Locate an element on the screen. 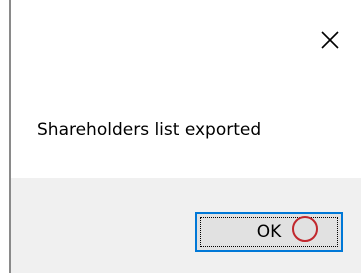 The image size is (361, 273). dialog-message: Shareholders list exported is located at coordinates (149, 130).